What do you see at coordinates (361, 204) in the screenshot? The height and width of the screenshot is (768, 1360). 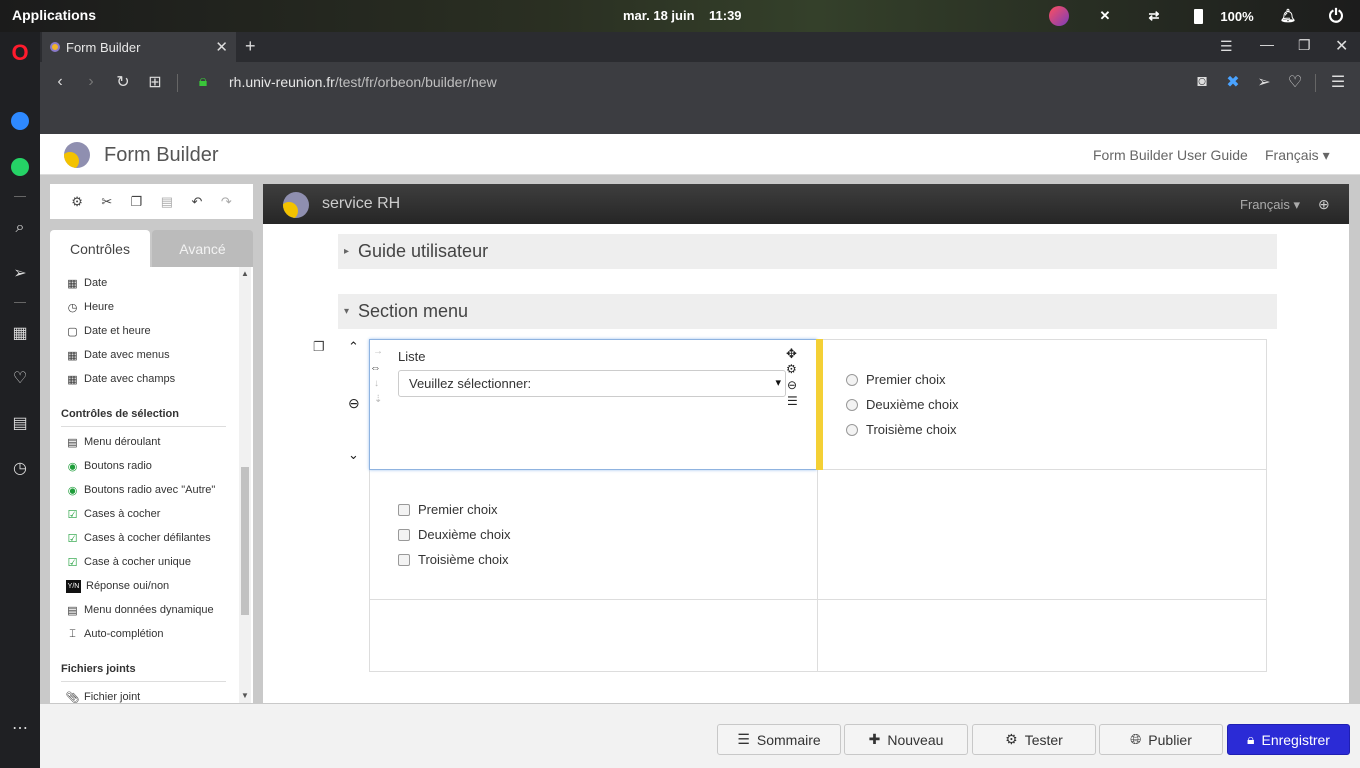 I see `form-name: service RH` at bounding box center [361, 204].